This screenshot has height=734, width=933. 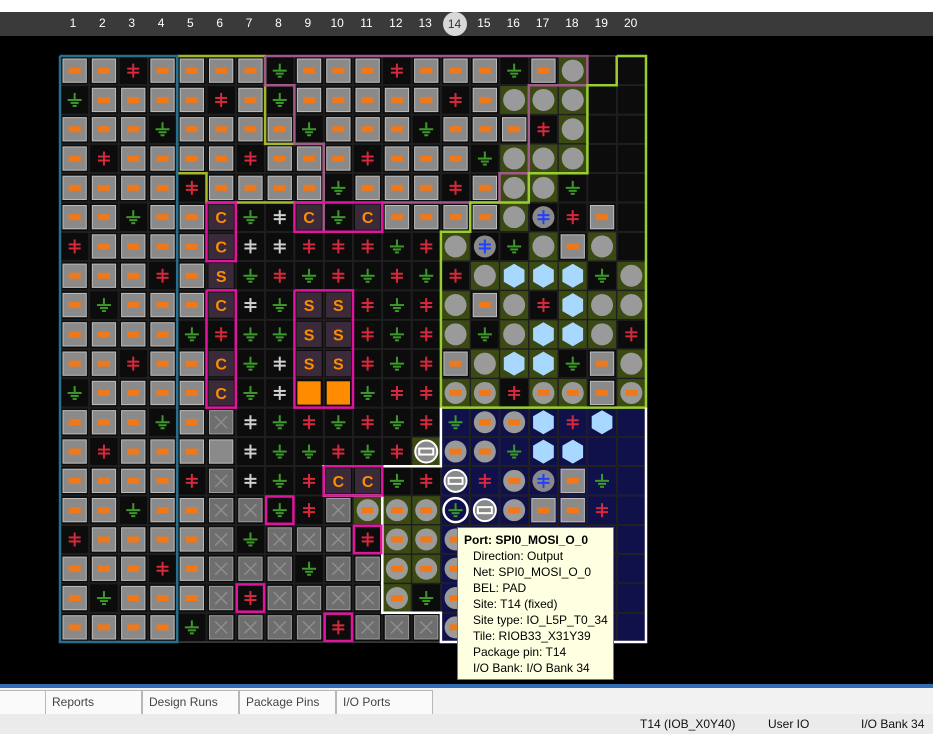 What do you see at coordinates (397, 188) in the screenshot?
I see `pin-E12` at bounding box center [397, 188].